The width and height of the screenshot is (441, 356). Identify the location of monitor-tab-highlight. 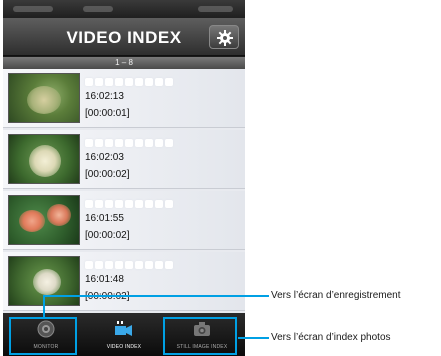
(43, 336).